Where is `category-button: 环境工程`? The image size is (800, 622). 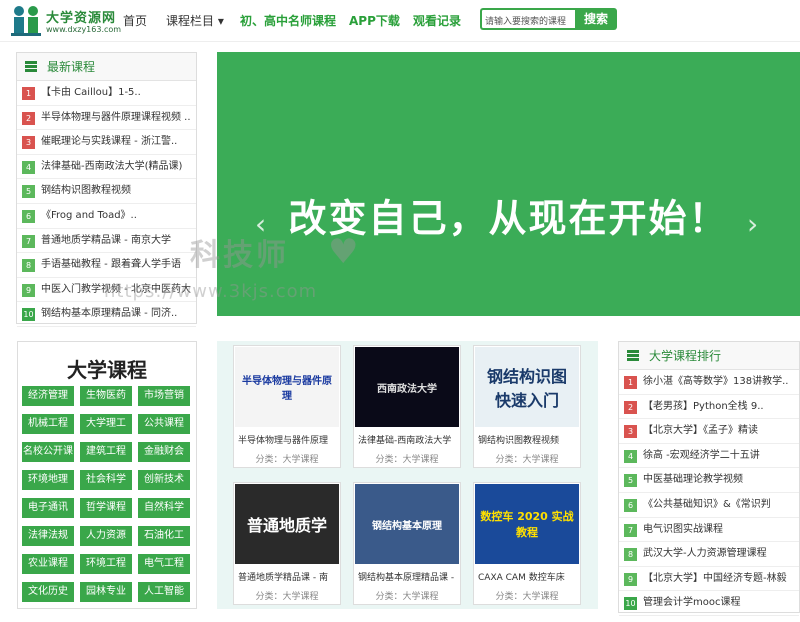
category-button: 环境工程 is located at coordinates (106, 564).